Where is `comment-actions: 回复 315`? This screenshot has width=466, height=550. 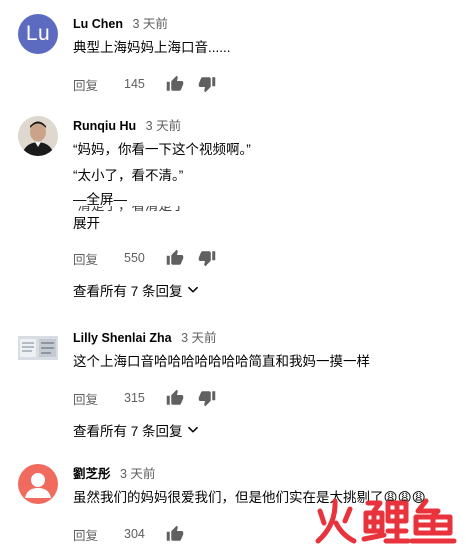
comment-actions: 回复 315 is located at coordinates (264, 398).